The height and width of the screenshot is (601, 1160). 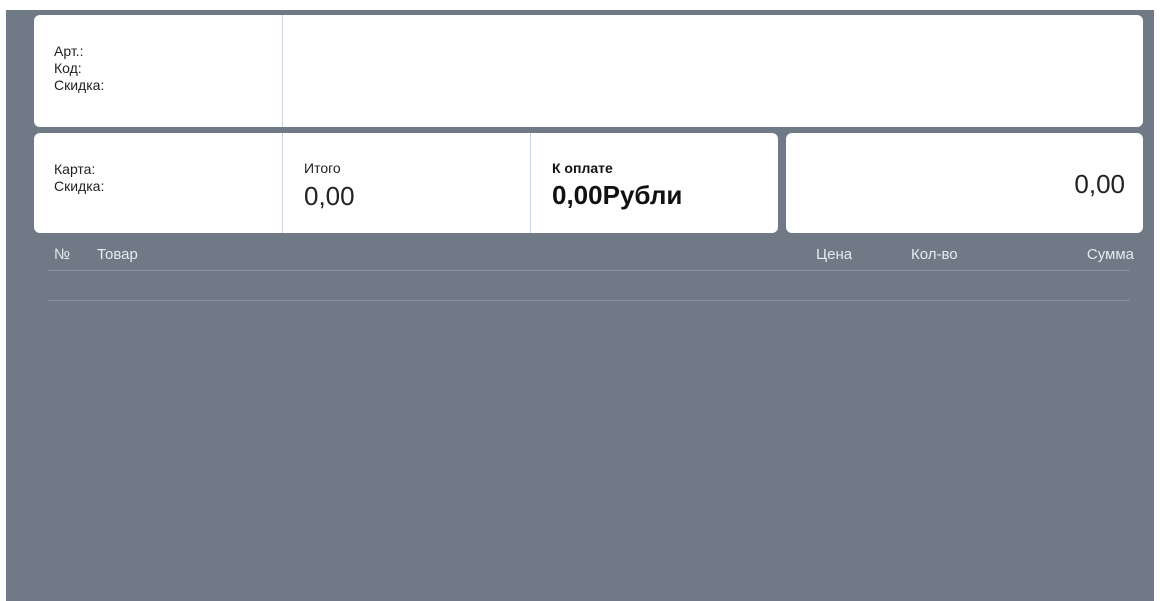 I want to click on product-info-labels: Арт.: Код: Скидка:, so click(x=79, y=68).